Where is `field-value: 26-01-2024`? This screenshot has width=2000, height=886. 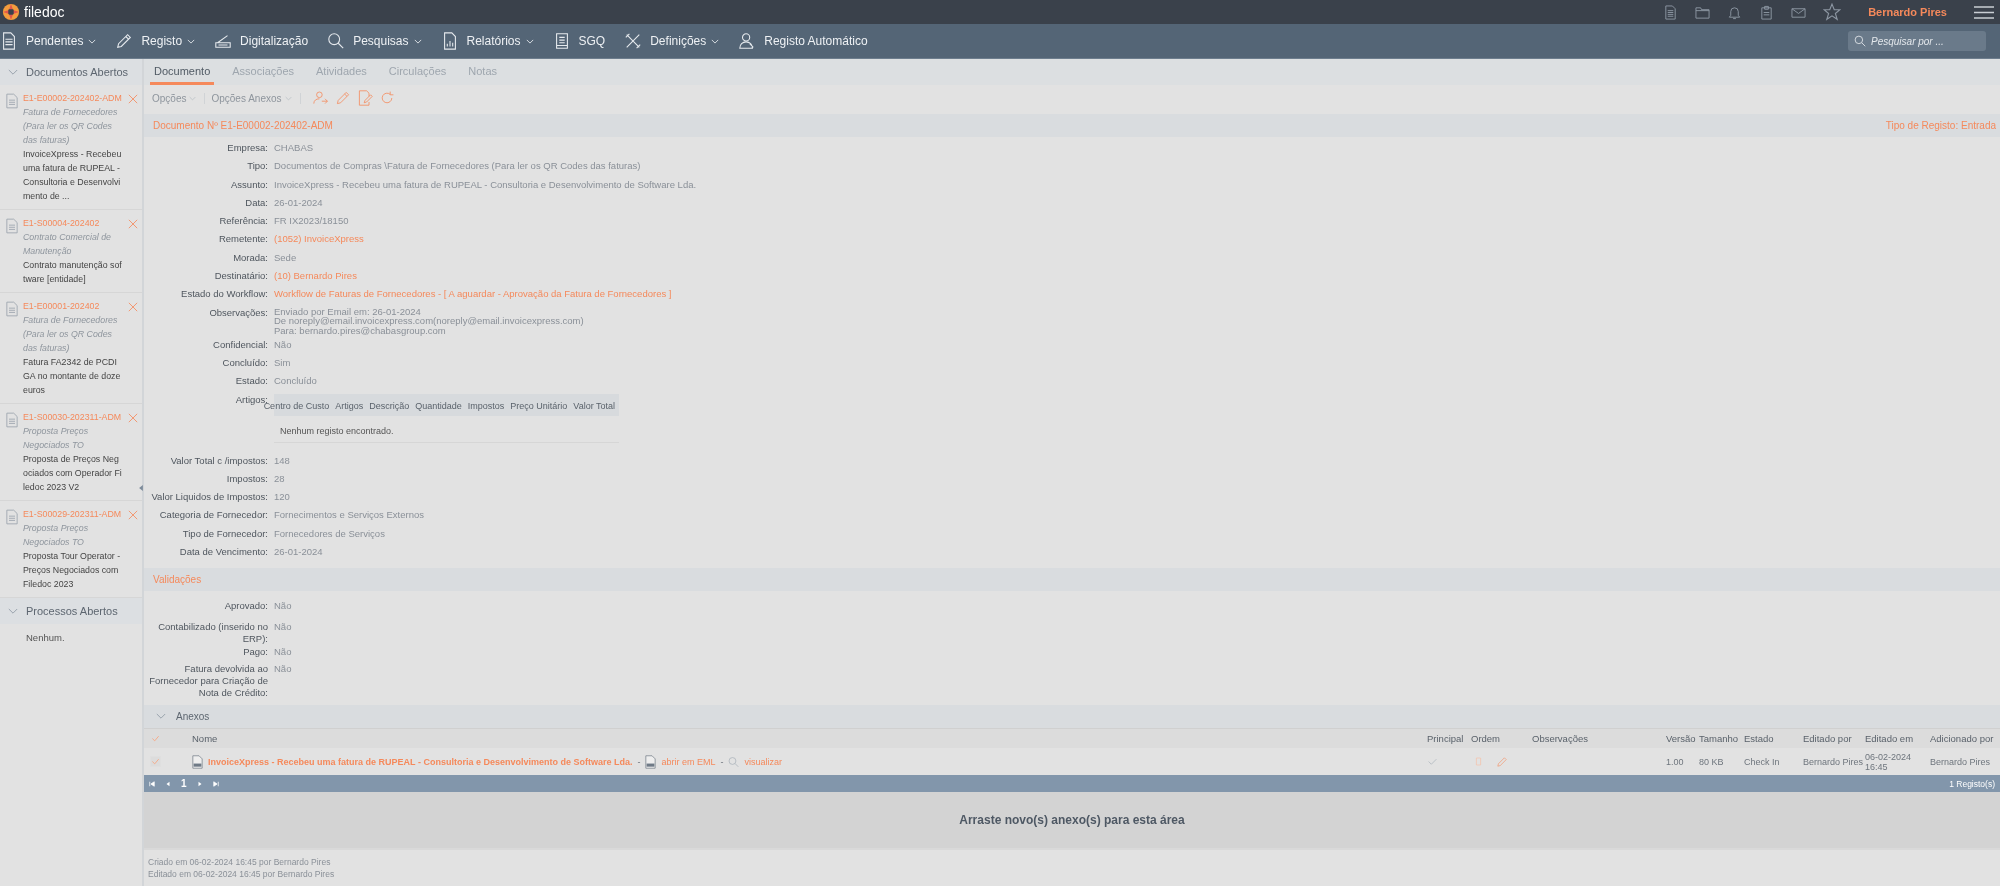 field-value: 26-01-2024 is located at coordinates (298, 552).